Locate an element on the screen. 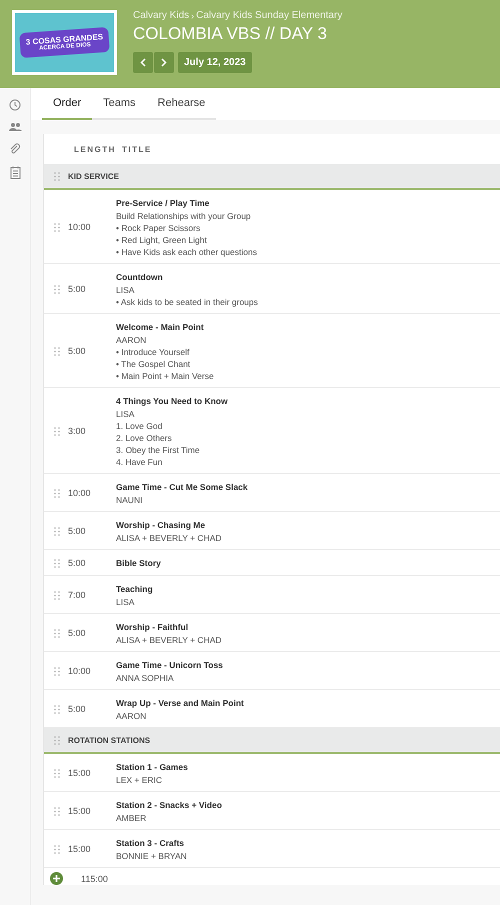 This screenshot has height=905, width=500. chevron-right-icon is located at coordinates (164, 62).